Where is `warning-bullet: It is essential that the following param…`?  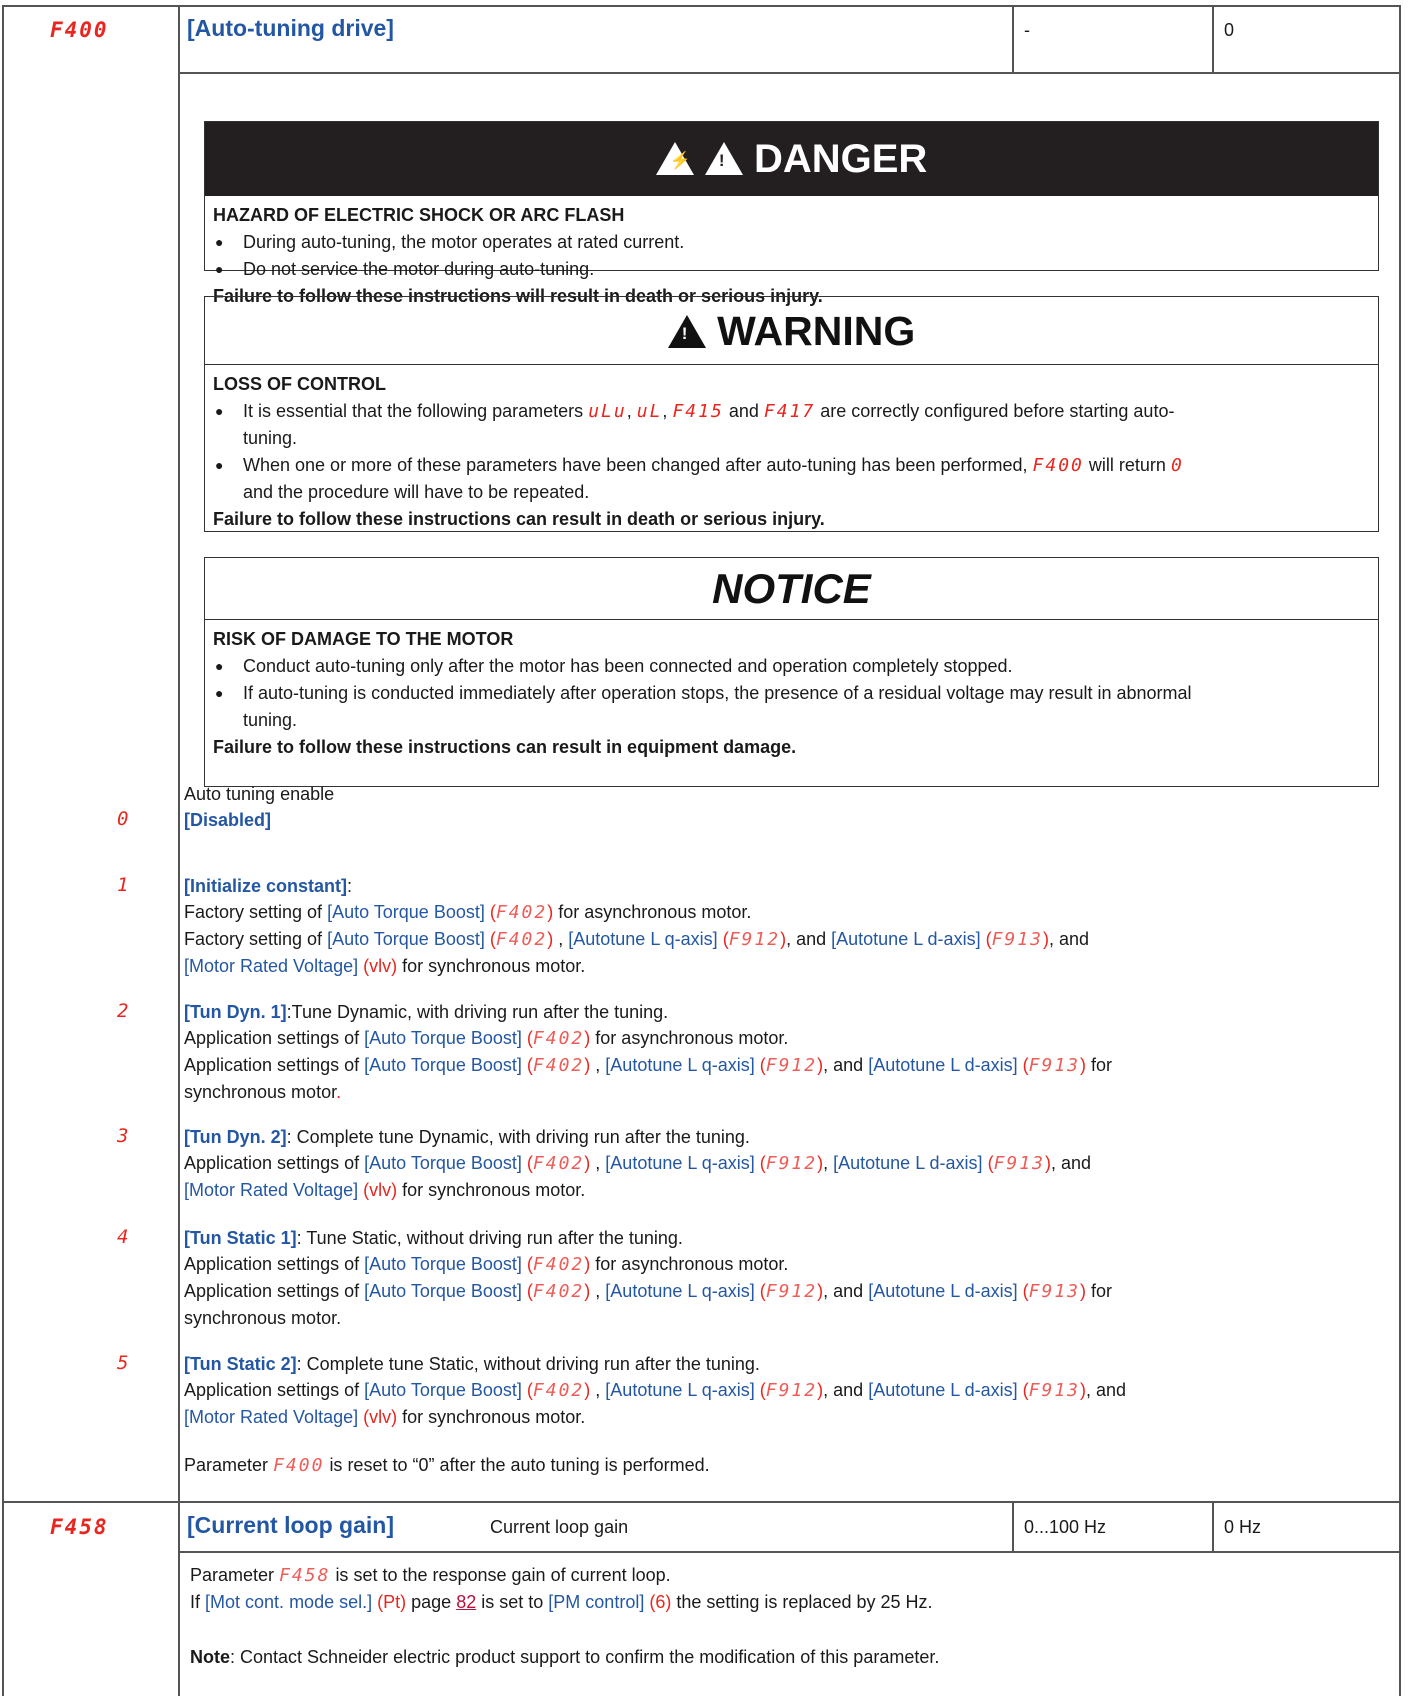
warning-bullet: It is essential that the following param… is located at coordinates (791, 425).